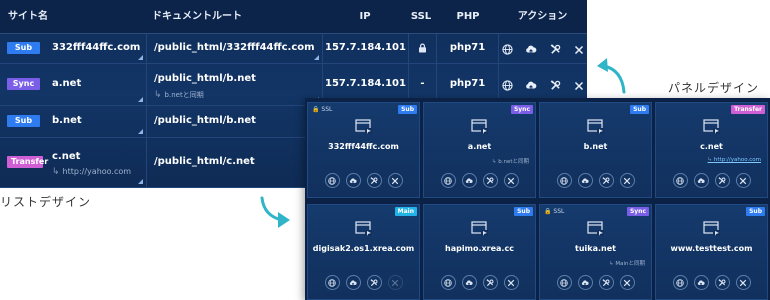 This screenshot has width=770, height=300. I want to click on site-name: 332fff44ffc.com, so click(96, 47).